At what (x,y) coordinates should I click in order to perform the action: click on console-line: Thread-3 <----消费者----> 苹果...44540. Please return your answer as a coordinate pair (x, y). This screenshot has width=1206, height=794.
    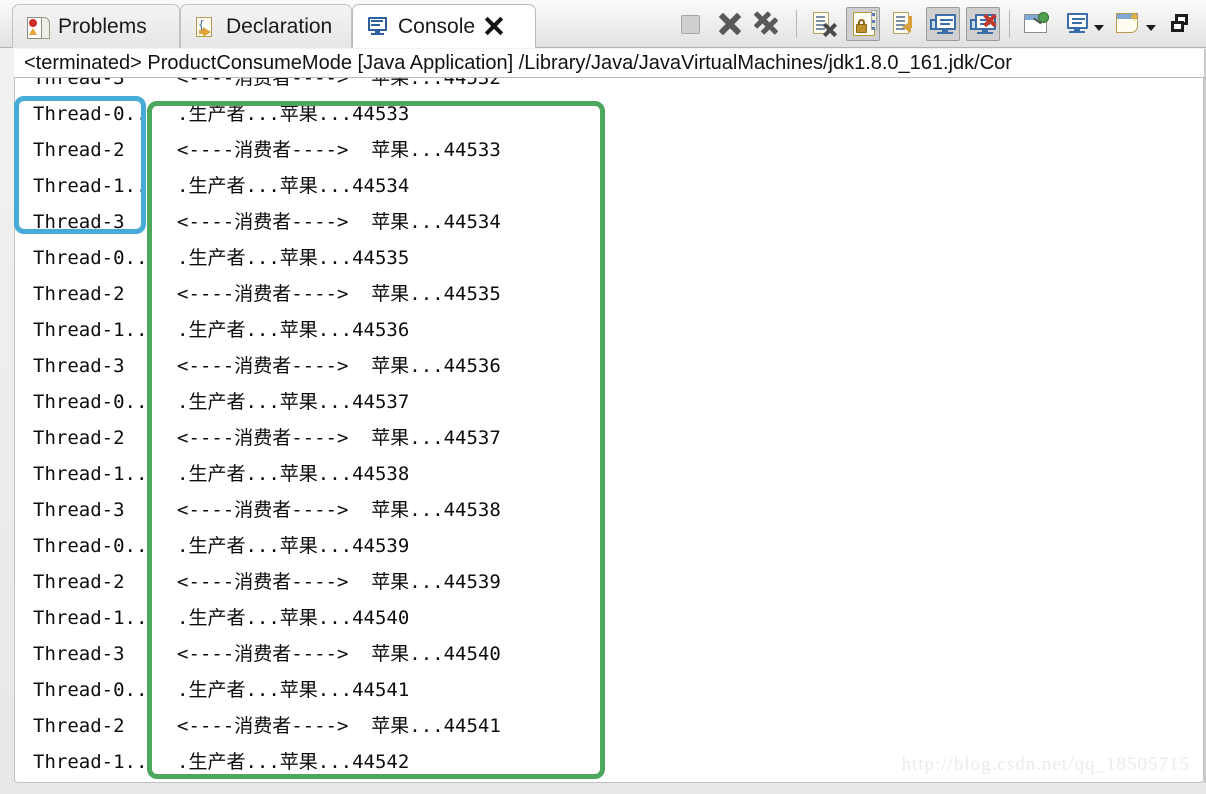
    Looking at the image, I should click on (609, 654).